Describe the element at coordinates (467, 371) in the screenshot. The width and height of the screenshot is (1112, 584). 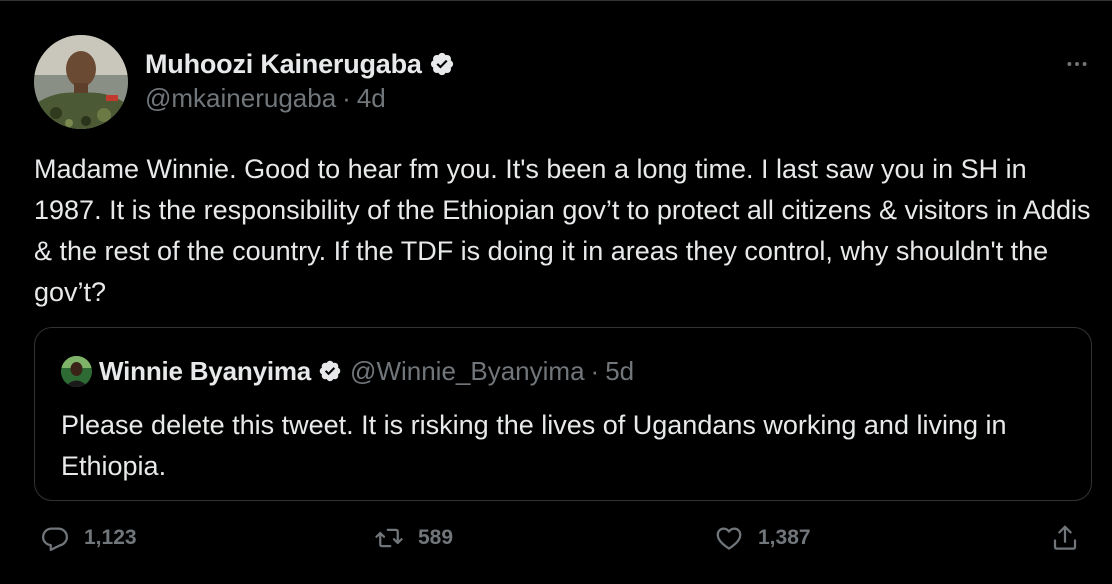
I see `quoted-handle: @Winnie_Byanyima` at that location.